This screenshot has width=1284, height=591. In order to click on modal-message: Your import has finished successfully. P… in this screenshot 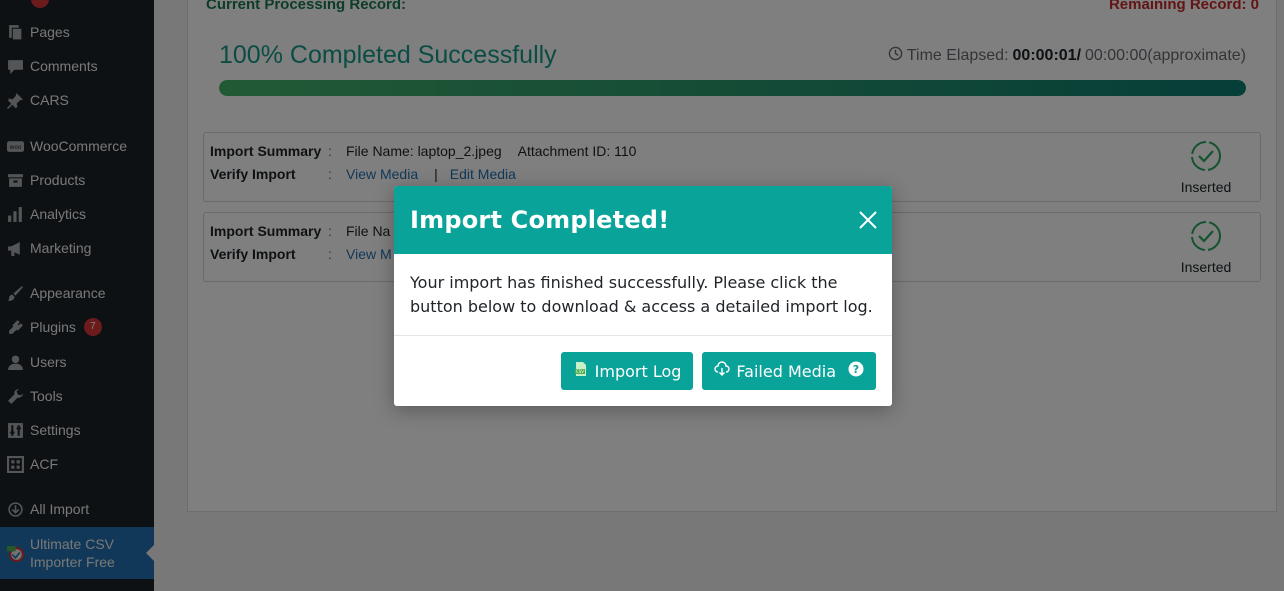, I will do `click(643, 295)`.